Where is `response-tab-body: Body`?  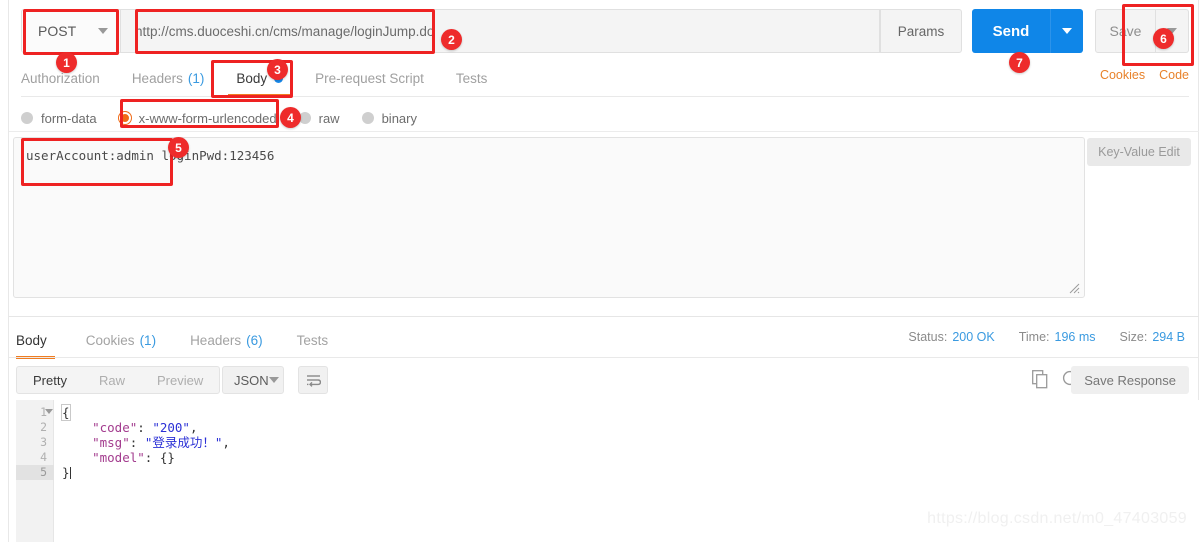
response-tab-body: Body is located at coordinates (42, 342).